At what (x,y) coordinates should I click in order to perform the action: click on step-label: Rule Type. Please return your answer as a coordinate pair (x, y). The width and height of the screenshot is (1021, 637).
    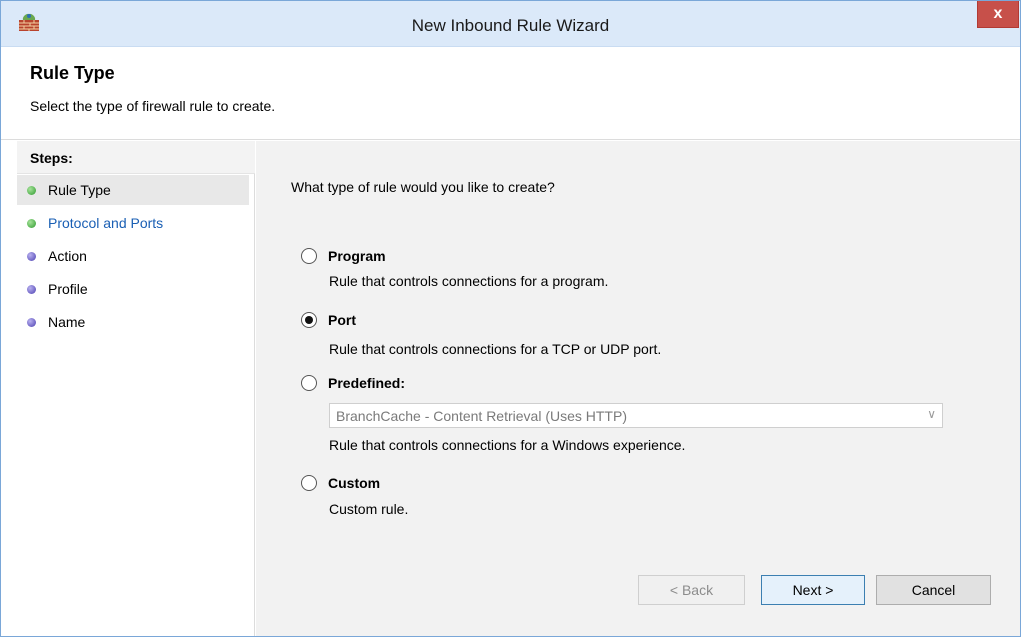
    Looking at the image, I should click on (79, 190).